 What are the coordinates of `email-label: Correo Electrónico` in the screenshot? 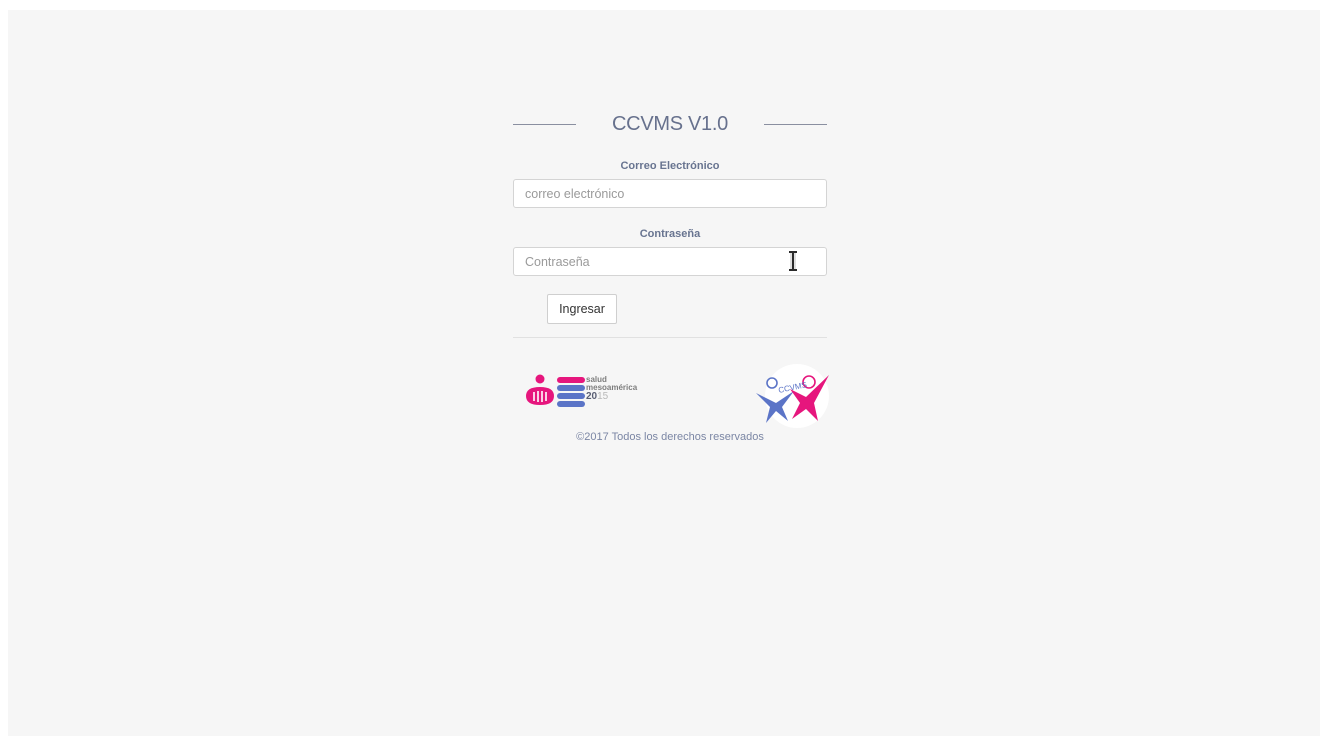 It's located at (670, 166).